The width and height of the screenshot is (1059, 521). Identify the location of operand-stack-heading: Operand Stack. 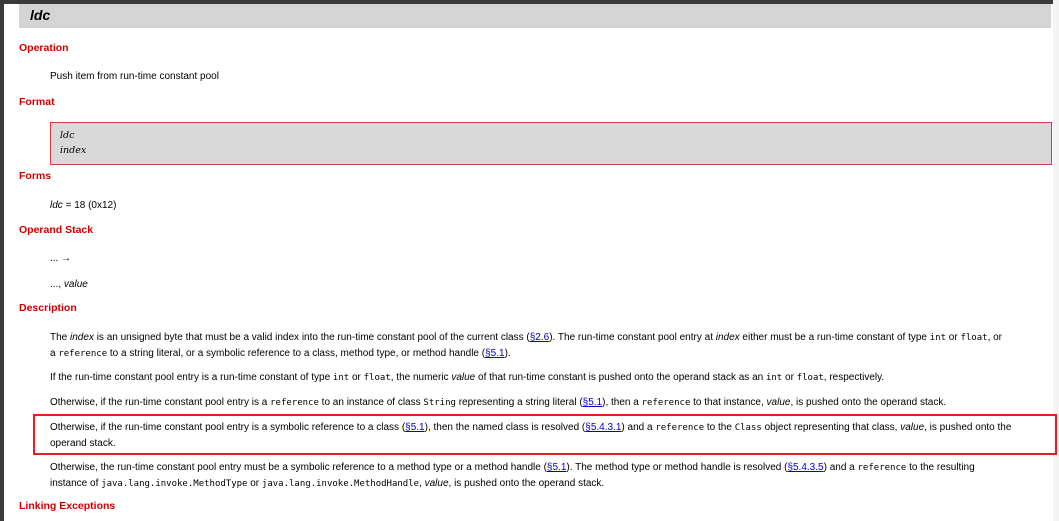
(56, 230).